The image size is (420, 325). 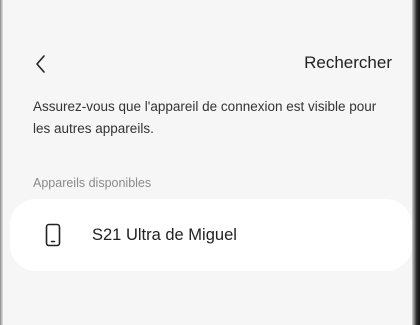 I want to click on device-frame-left, so click(x=1, y=162).